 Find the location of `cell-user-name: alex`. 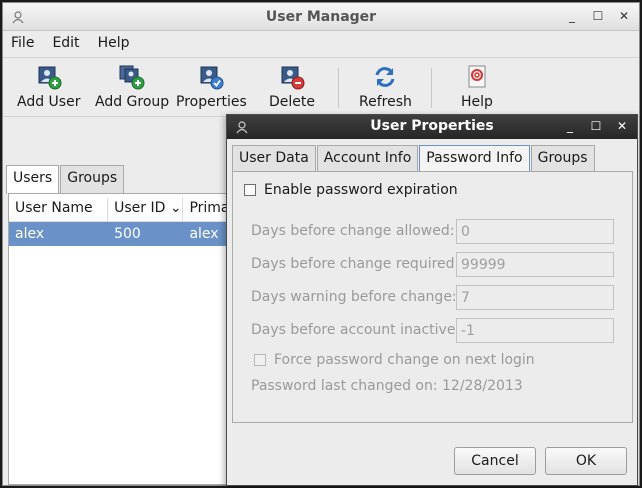

cell-user-name: alex is located at coordinates (30, 234).